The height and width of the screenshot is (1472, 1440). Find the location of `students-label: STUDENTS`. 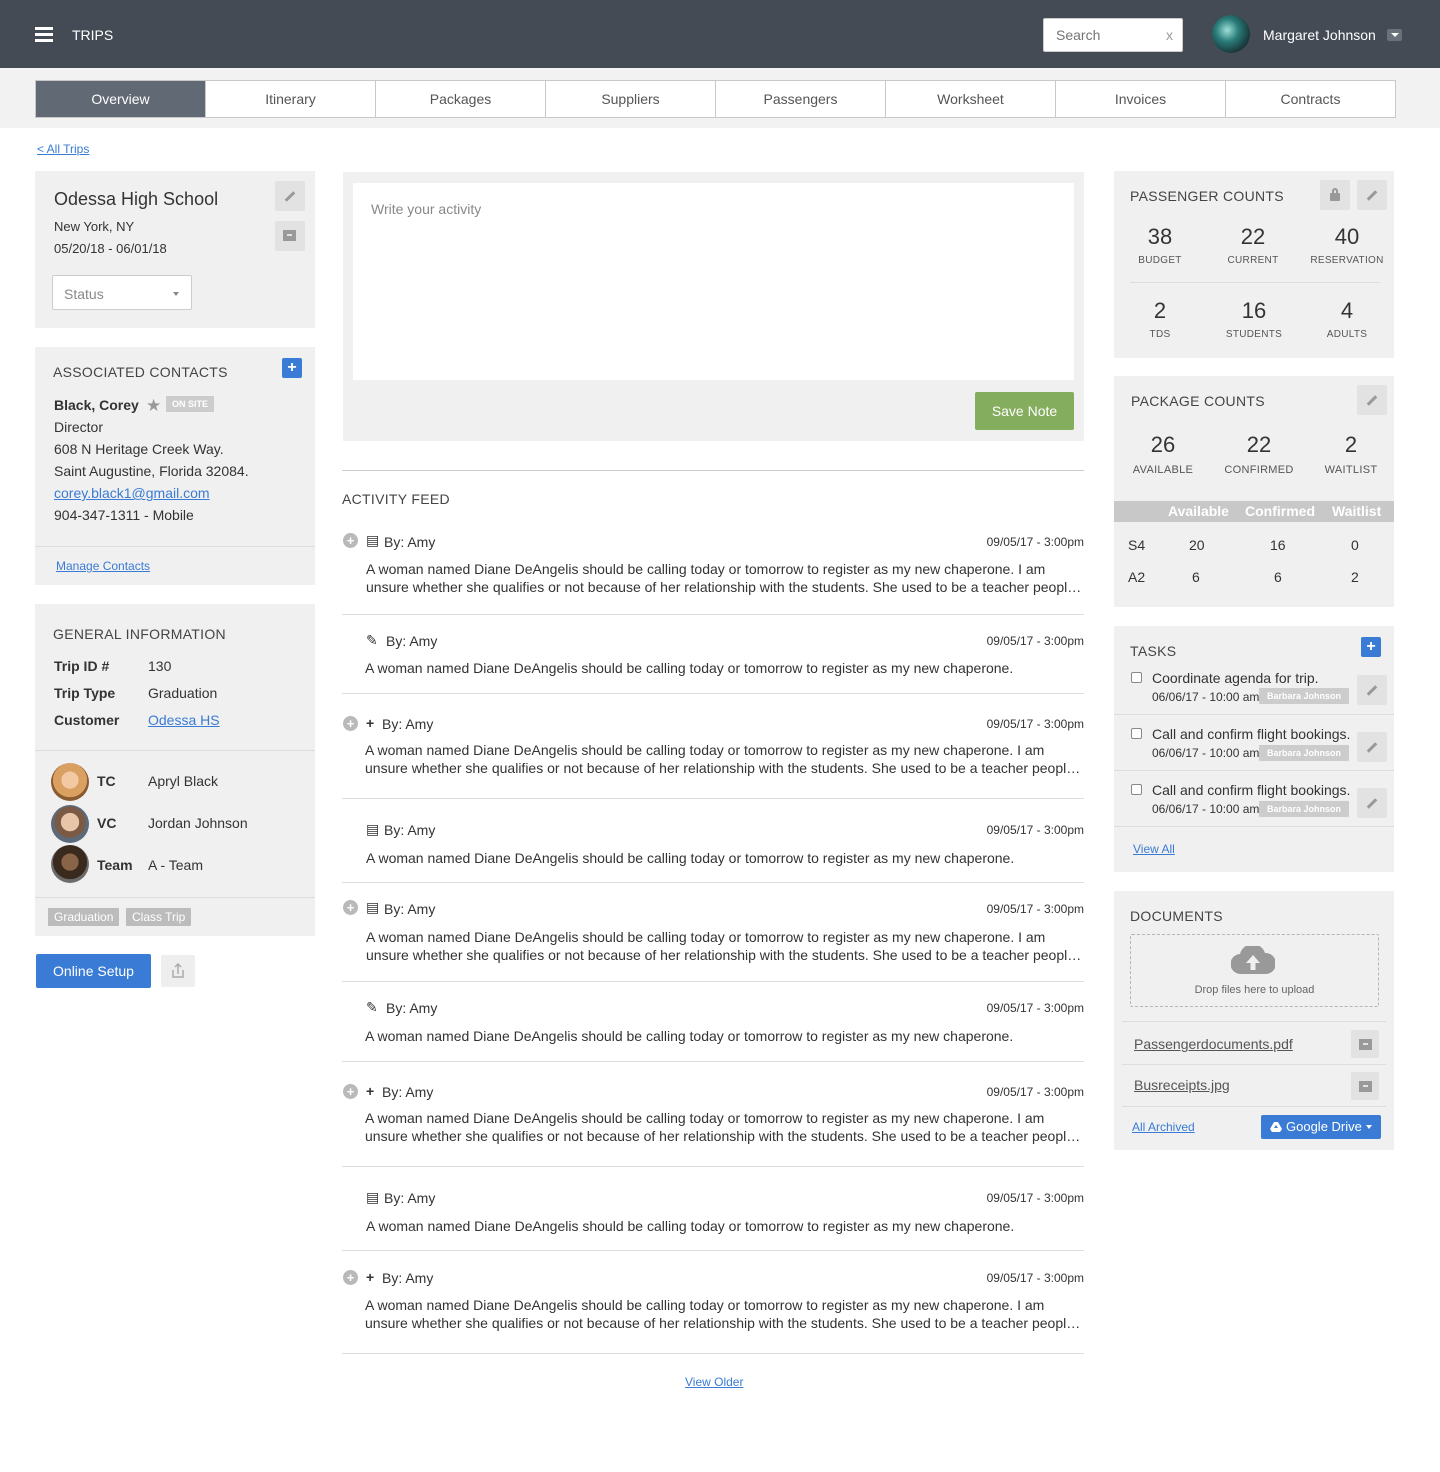

students-label: STUDENTS is located at coordinates (1254, 334).